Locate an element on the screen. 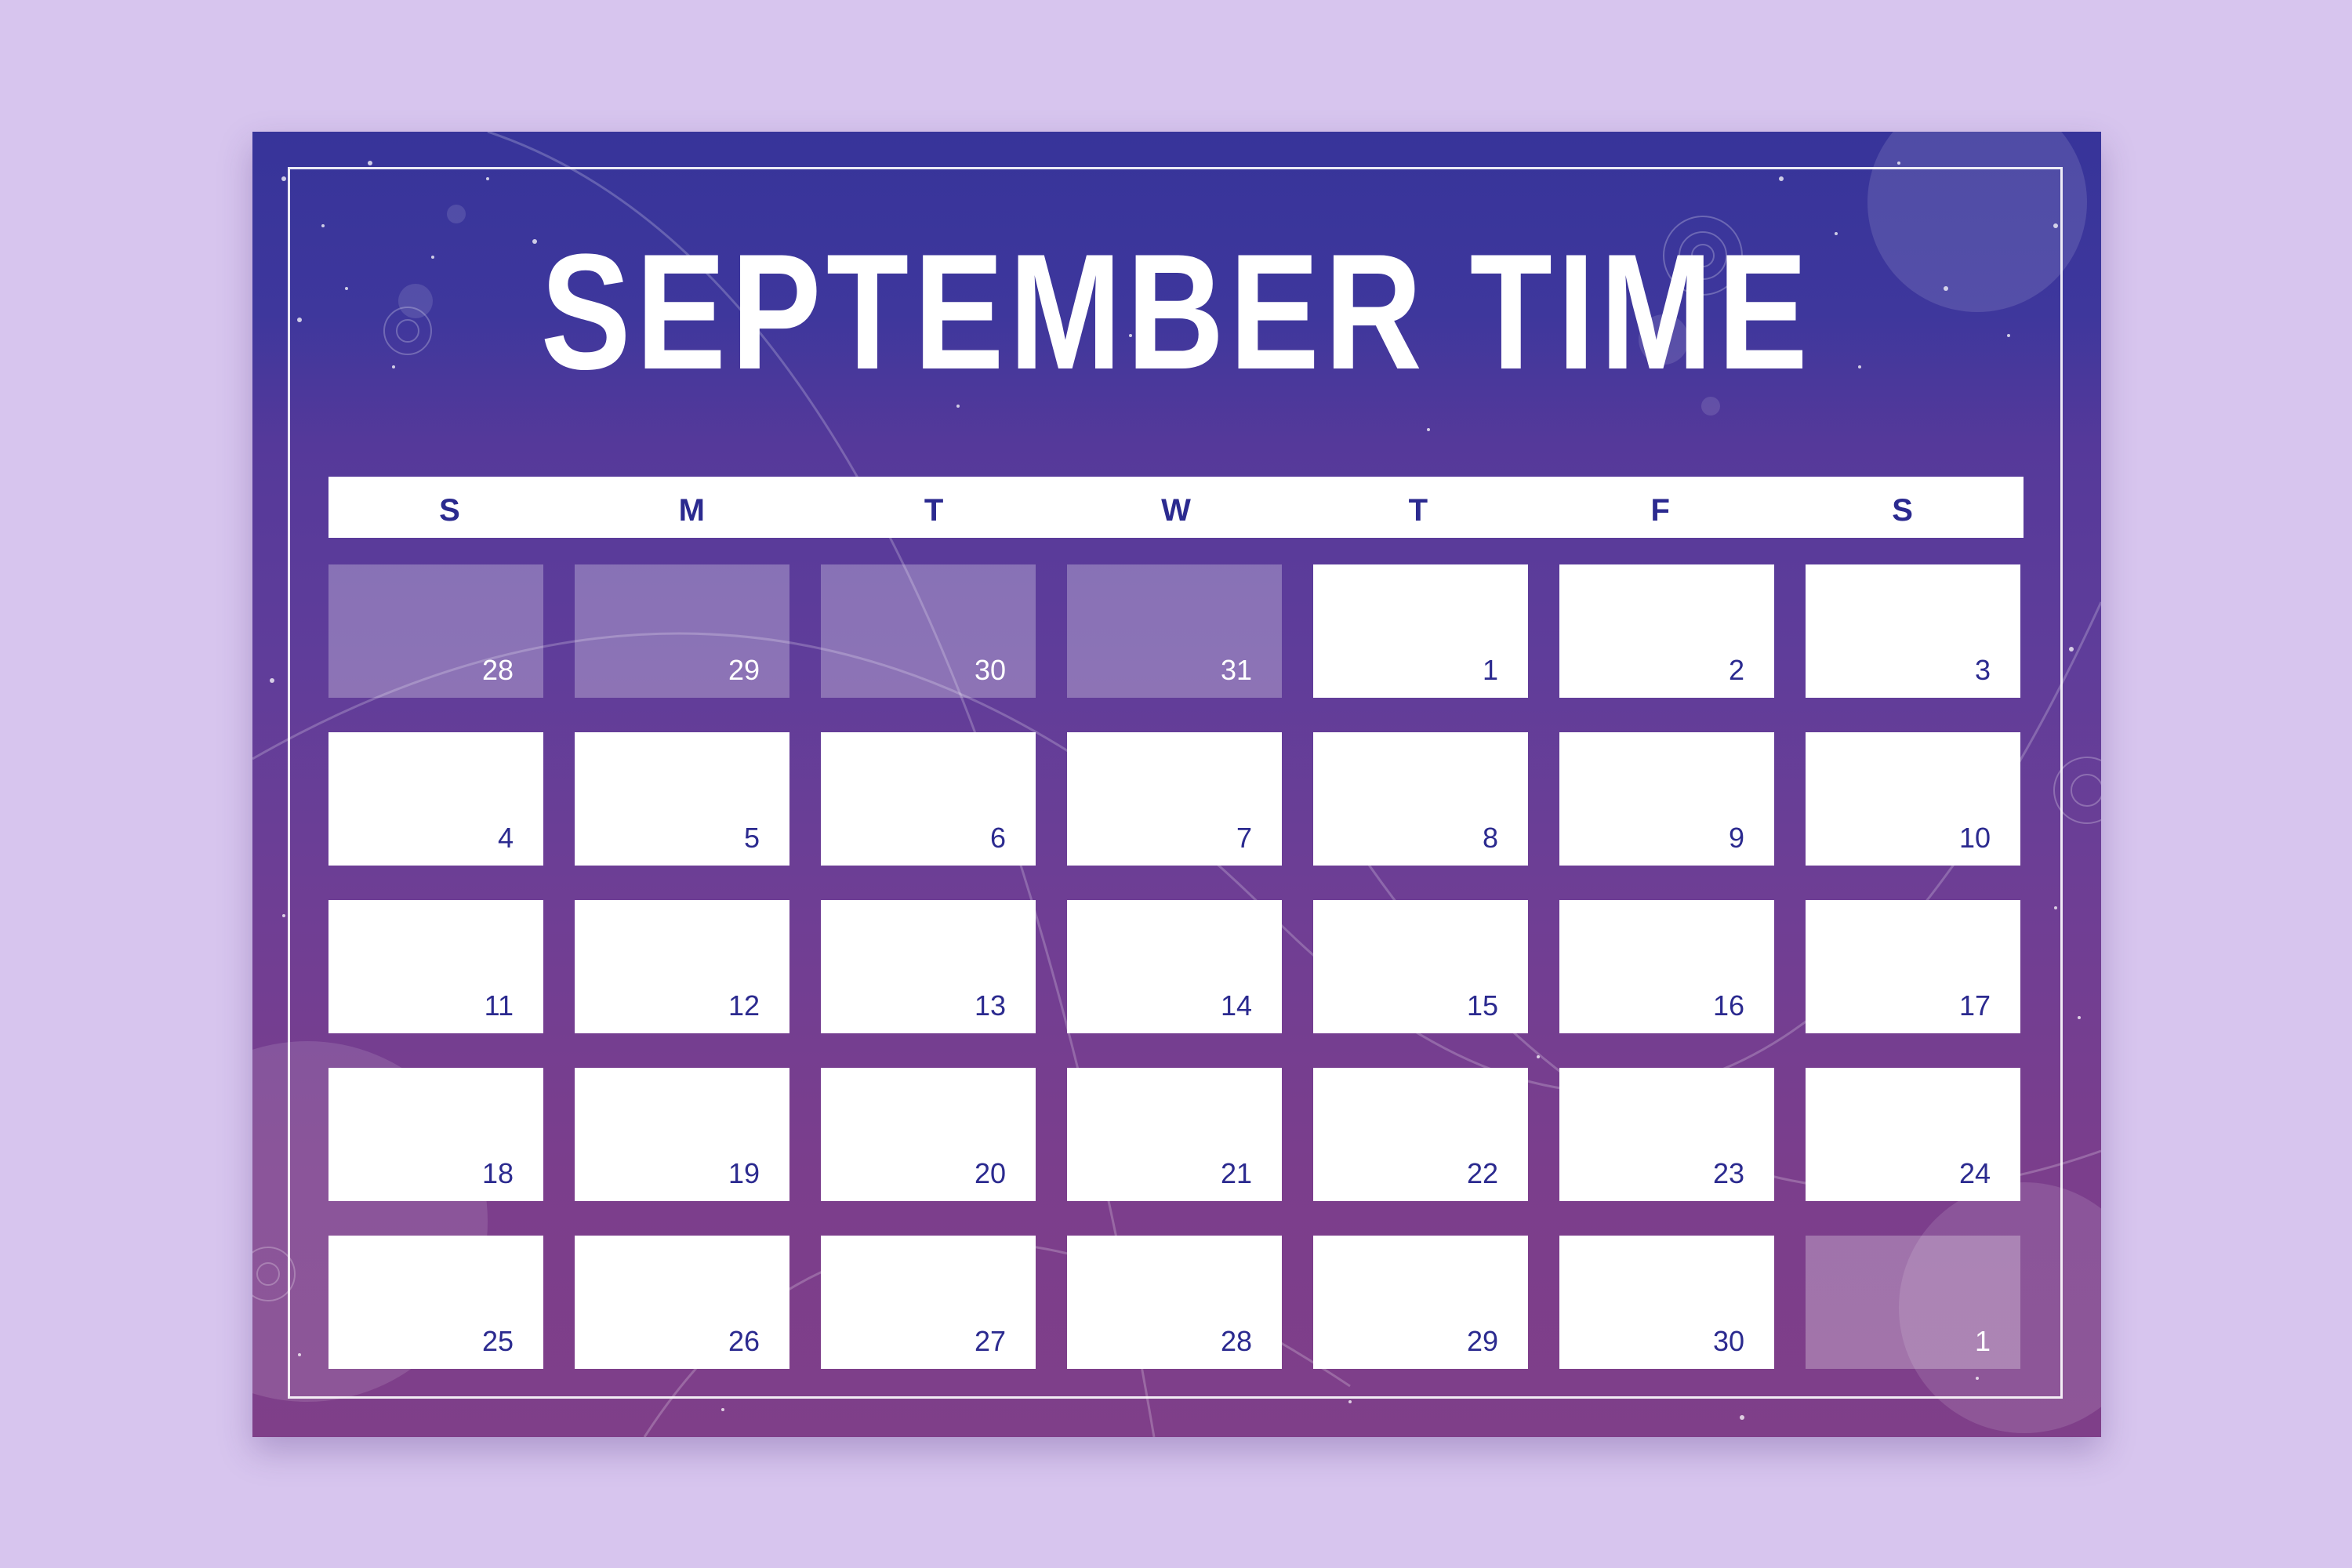 This screenshot has height=1568, width=2352. day-cell: 5 is located at coordinates (682, 799).